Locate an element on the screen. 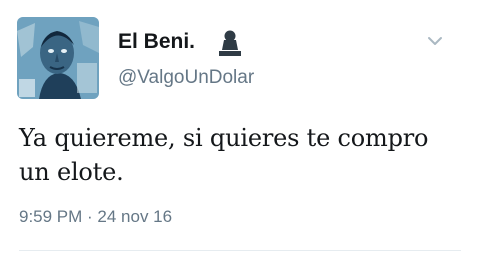 The width and height of the screenshot is (480, 254). avatar is located at coordinates (58, 58).